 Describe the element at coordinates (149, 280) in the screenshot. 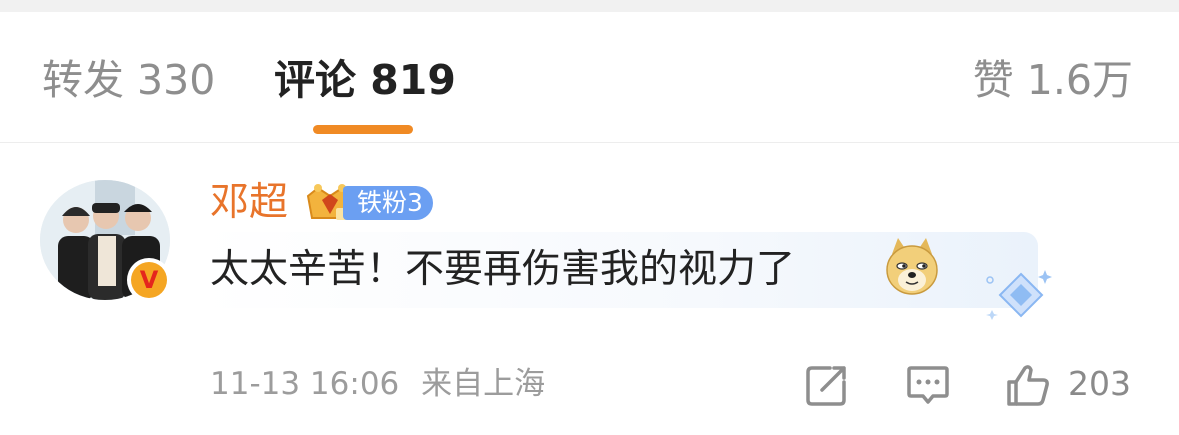

I see `verified-badge-icon: V` at that location.